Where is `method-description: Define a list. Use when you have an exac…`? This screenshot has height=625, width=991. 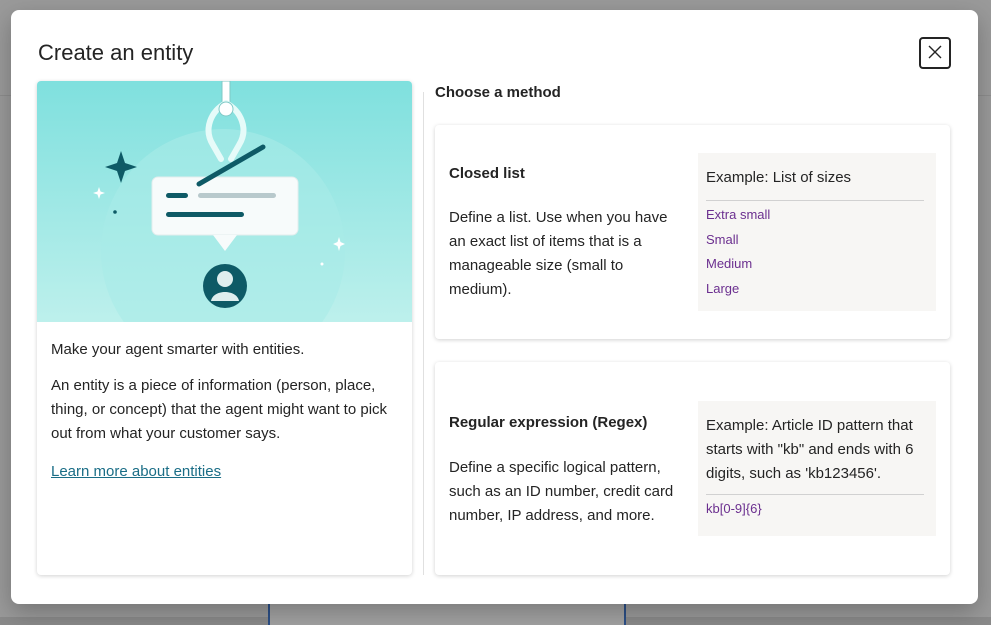
method-description: Define a list. Use when you have an exac… is located at coordinates (558, 253).